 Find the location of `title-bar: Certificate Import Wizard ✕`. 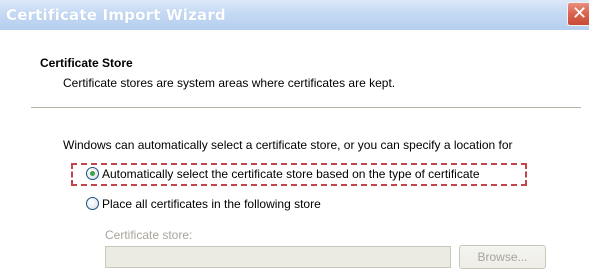

title-bar: Certificate Import Wizard ✕ is located at coordinates (294, 15).